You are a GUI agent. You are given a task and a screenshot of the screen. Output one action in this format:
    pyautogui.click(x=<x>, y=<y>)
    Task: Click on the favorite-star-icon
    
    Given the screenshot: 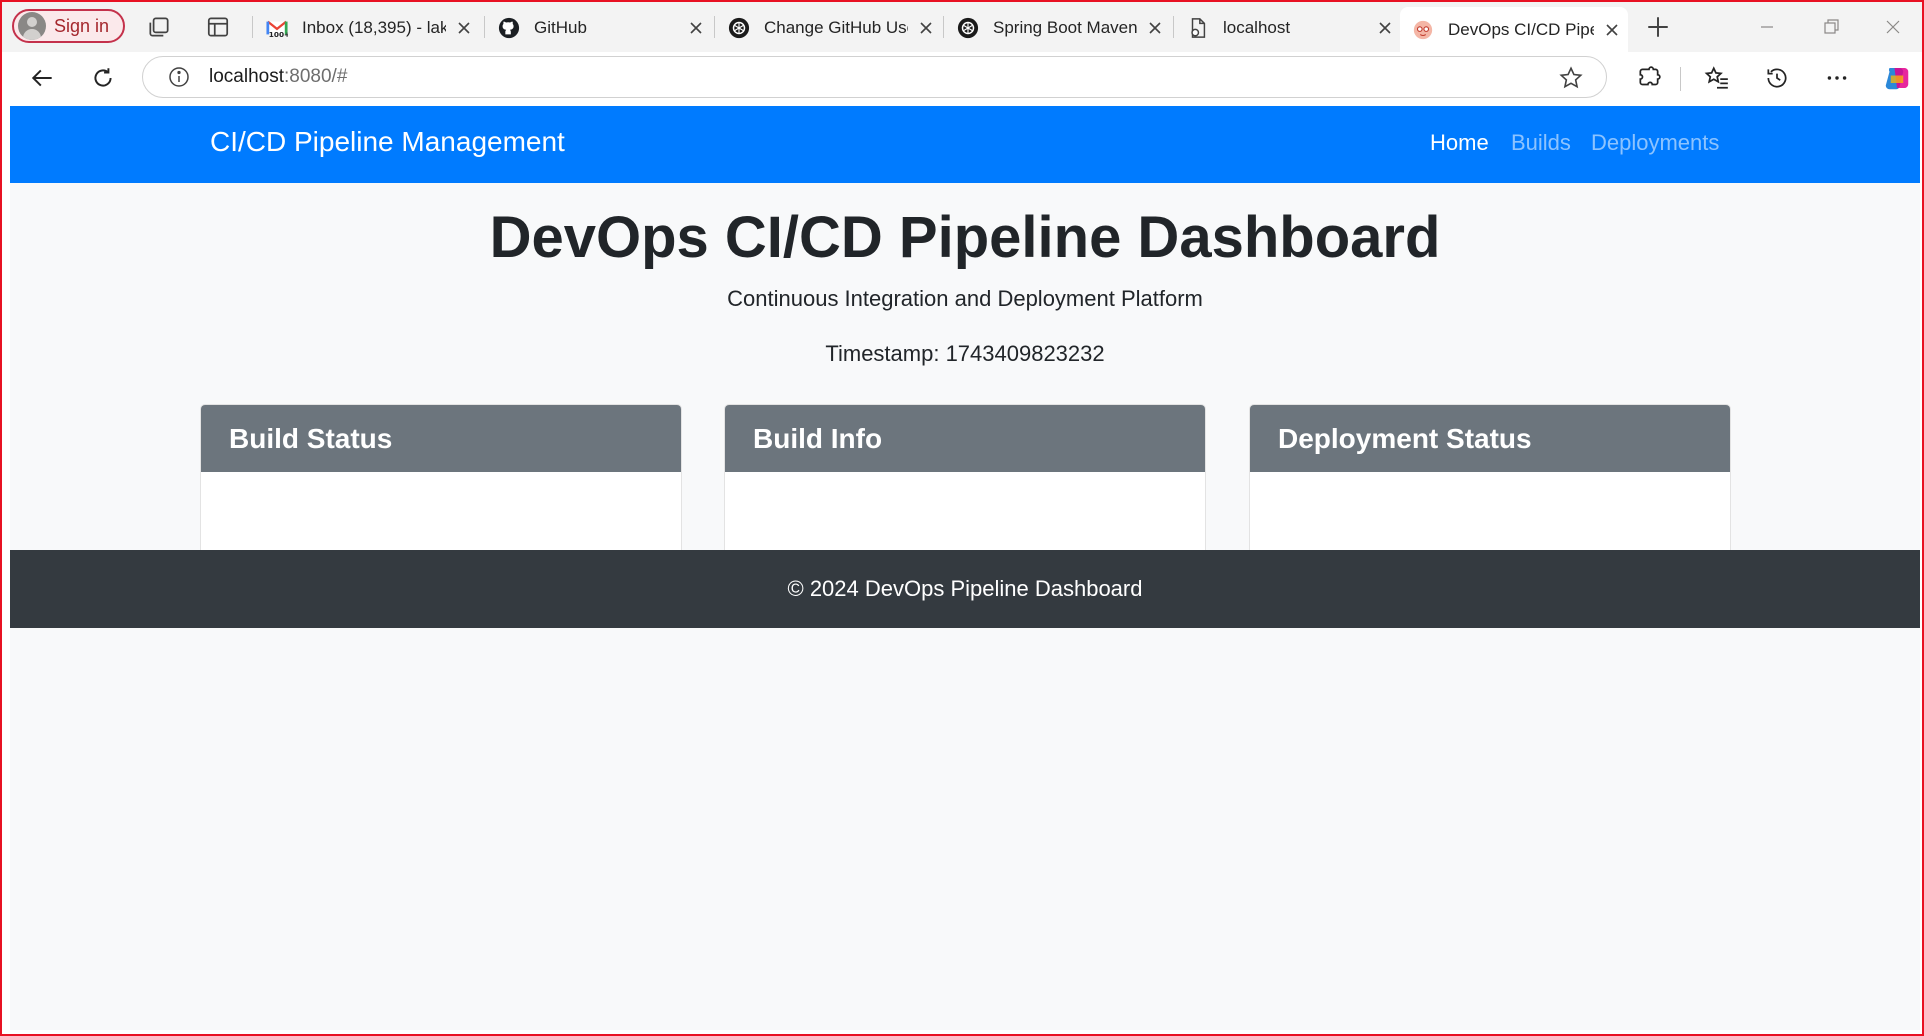 What is the action you would take?
    pyautogui.click(x=1571, y=78)
    